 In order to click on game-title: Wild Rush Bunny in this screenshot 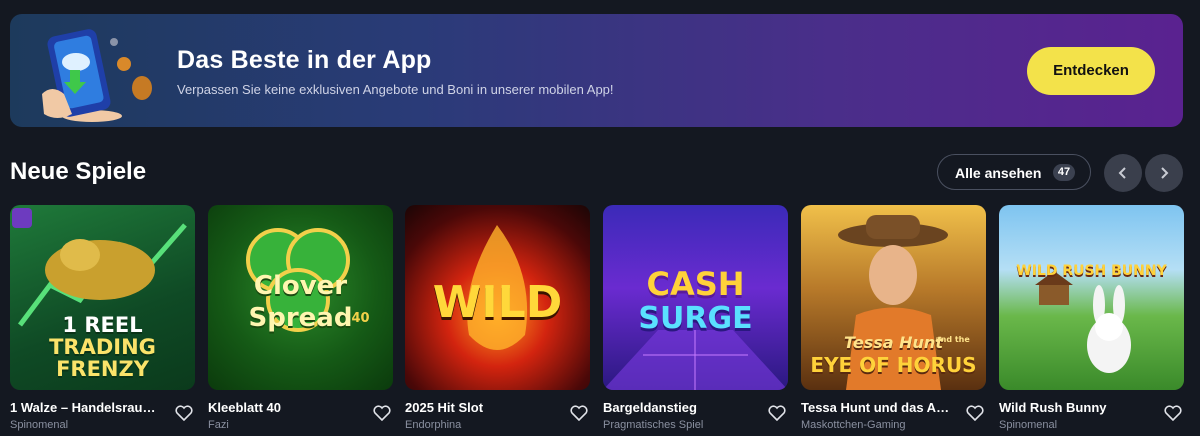, I will do `click(1074, 407)`.